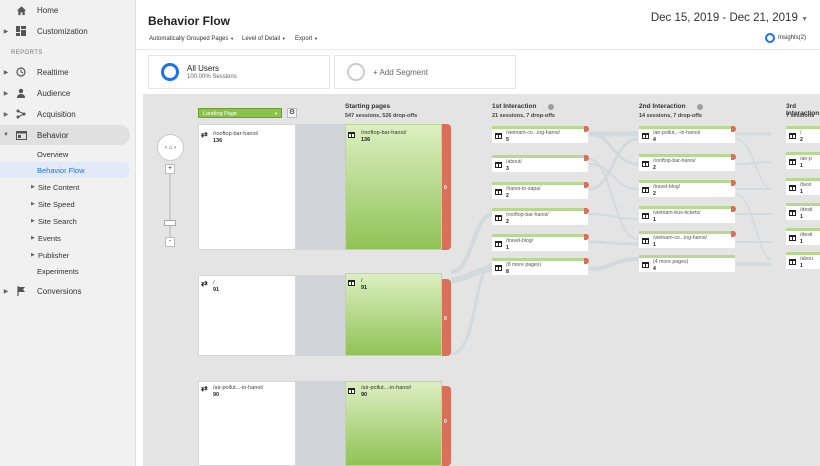  What do you see at coordinates (65, 271) in the screenshot?
I see `nav-experiments: Experiments` at bounding box center [65, 271].